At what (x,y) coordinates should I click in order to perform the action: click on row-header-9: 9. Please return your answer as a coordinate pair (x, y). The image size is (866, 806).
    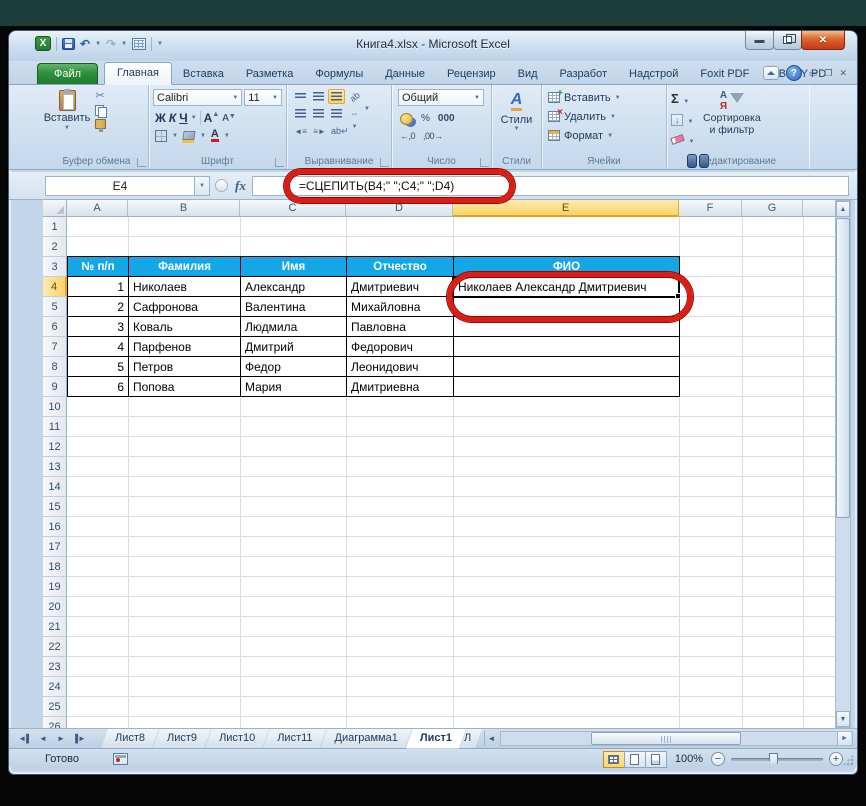
    Looking at the image, I should click on (55, 387).